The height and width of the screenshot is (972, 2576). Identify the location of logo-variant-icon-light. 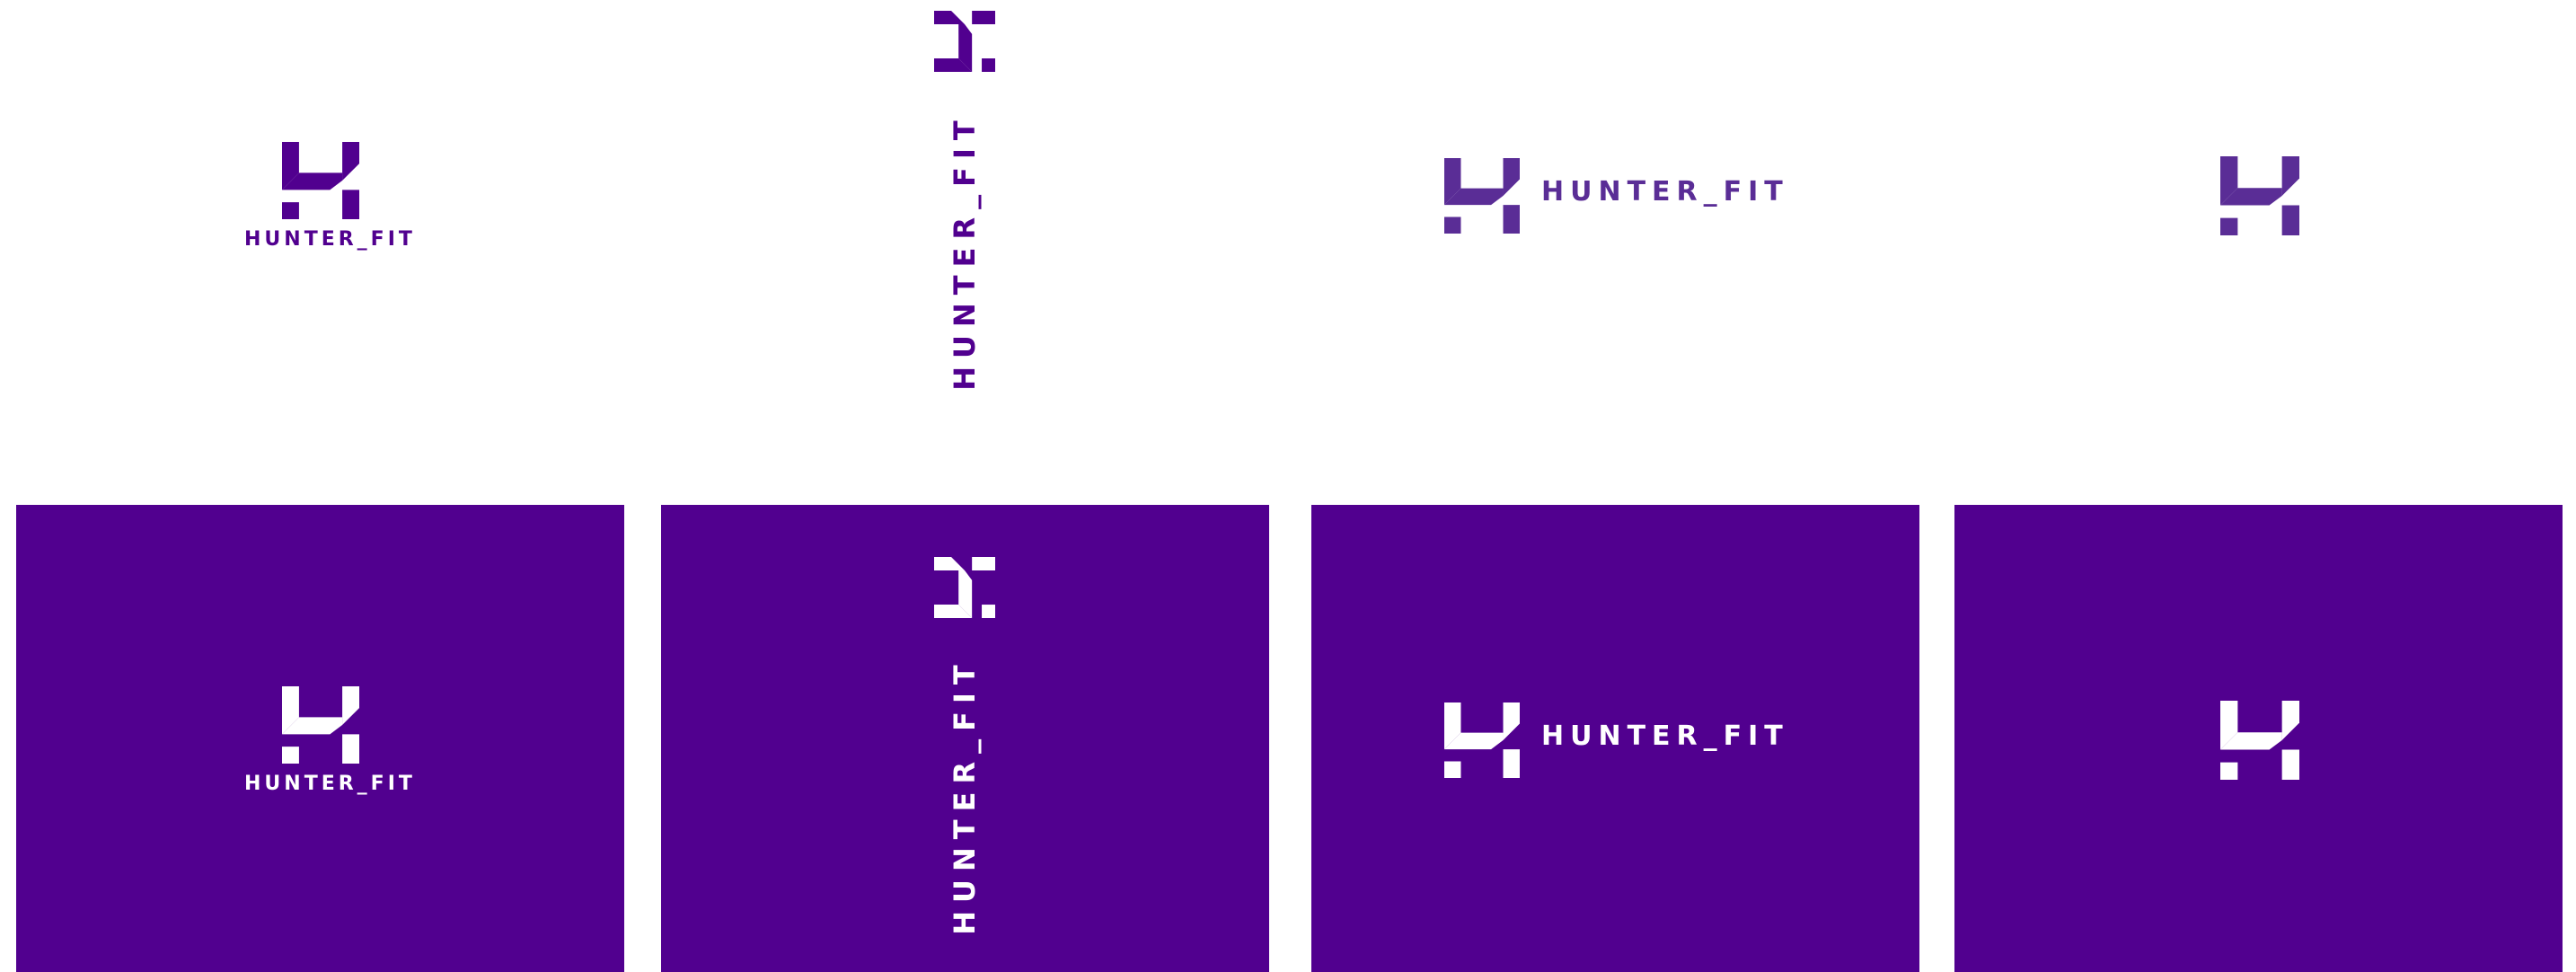
(2259, 233).